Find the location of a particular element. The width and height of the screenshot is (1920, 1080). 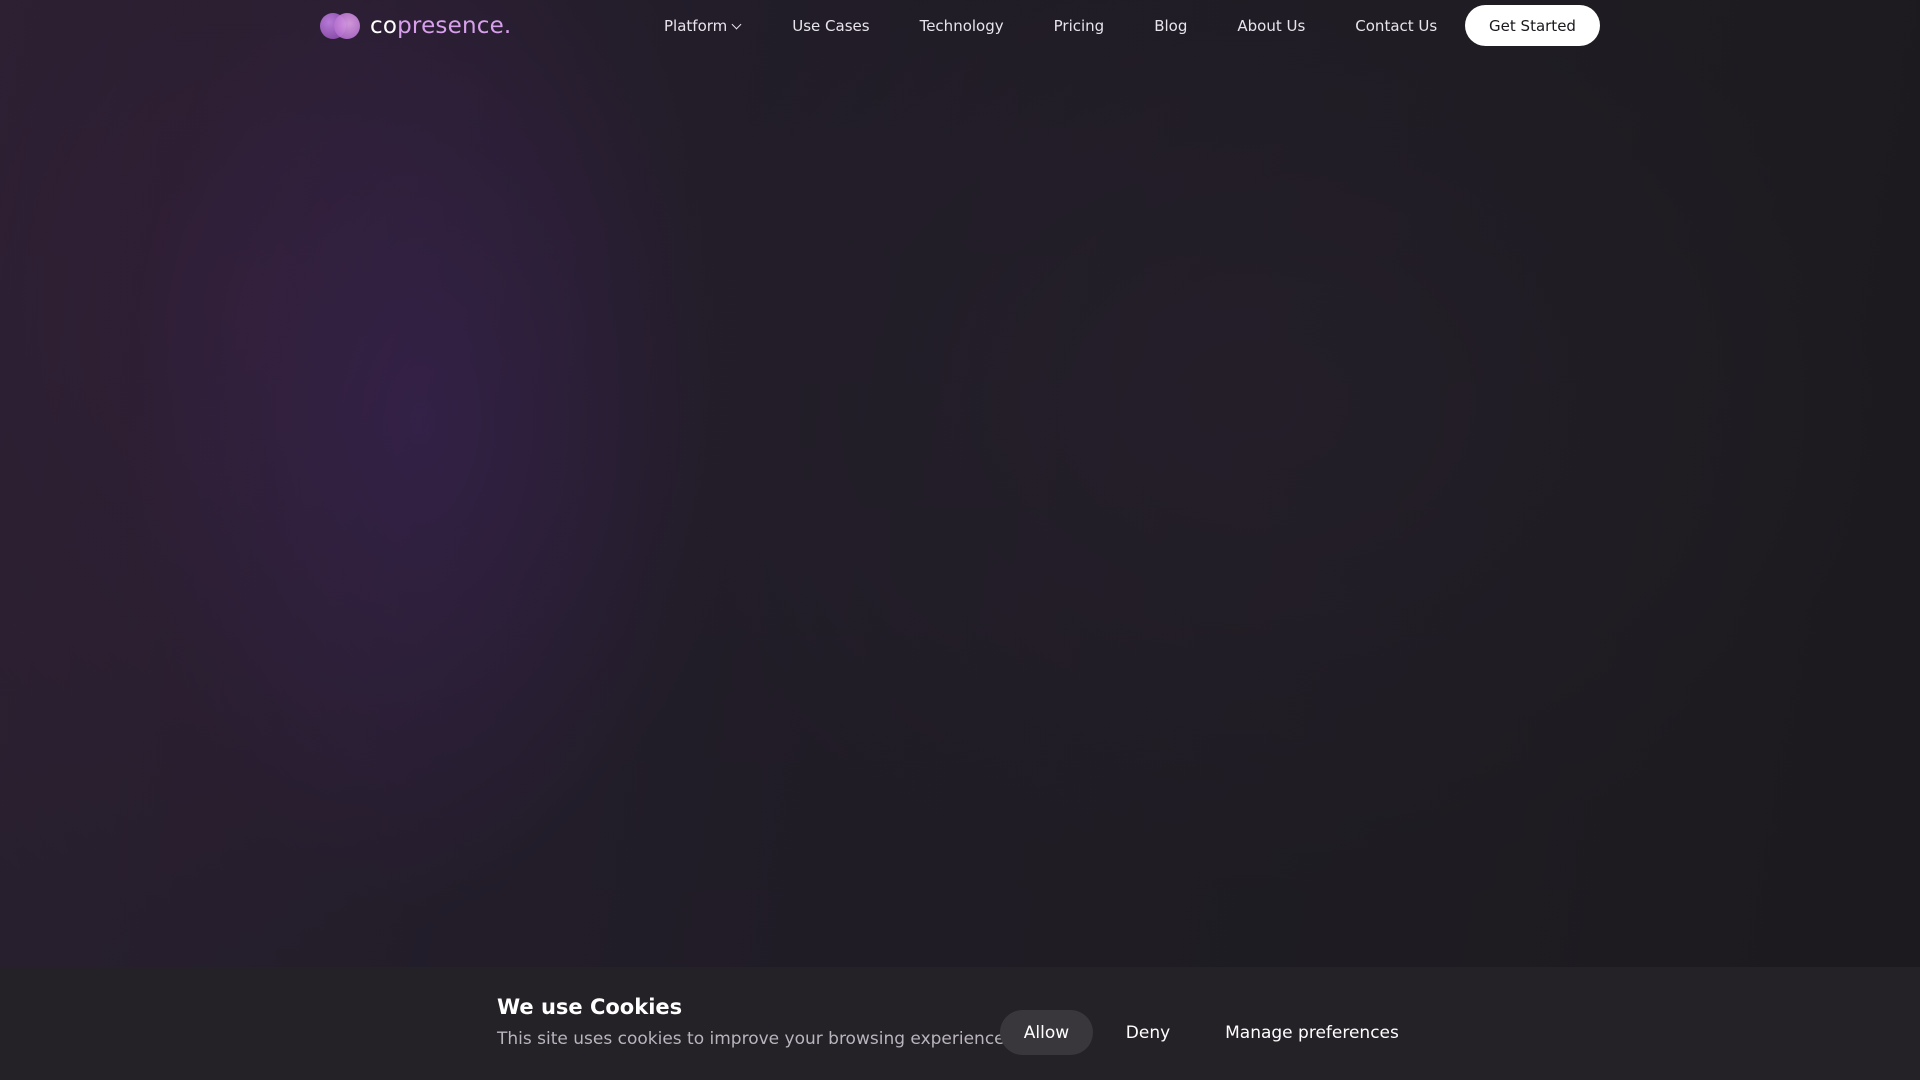

nav-item-label: Contact Us is located at coordinates (1396, 26).